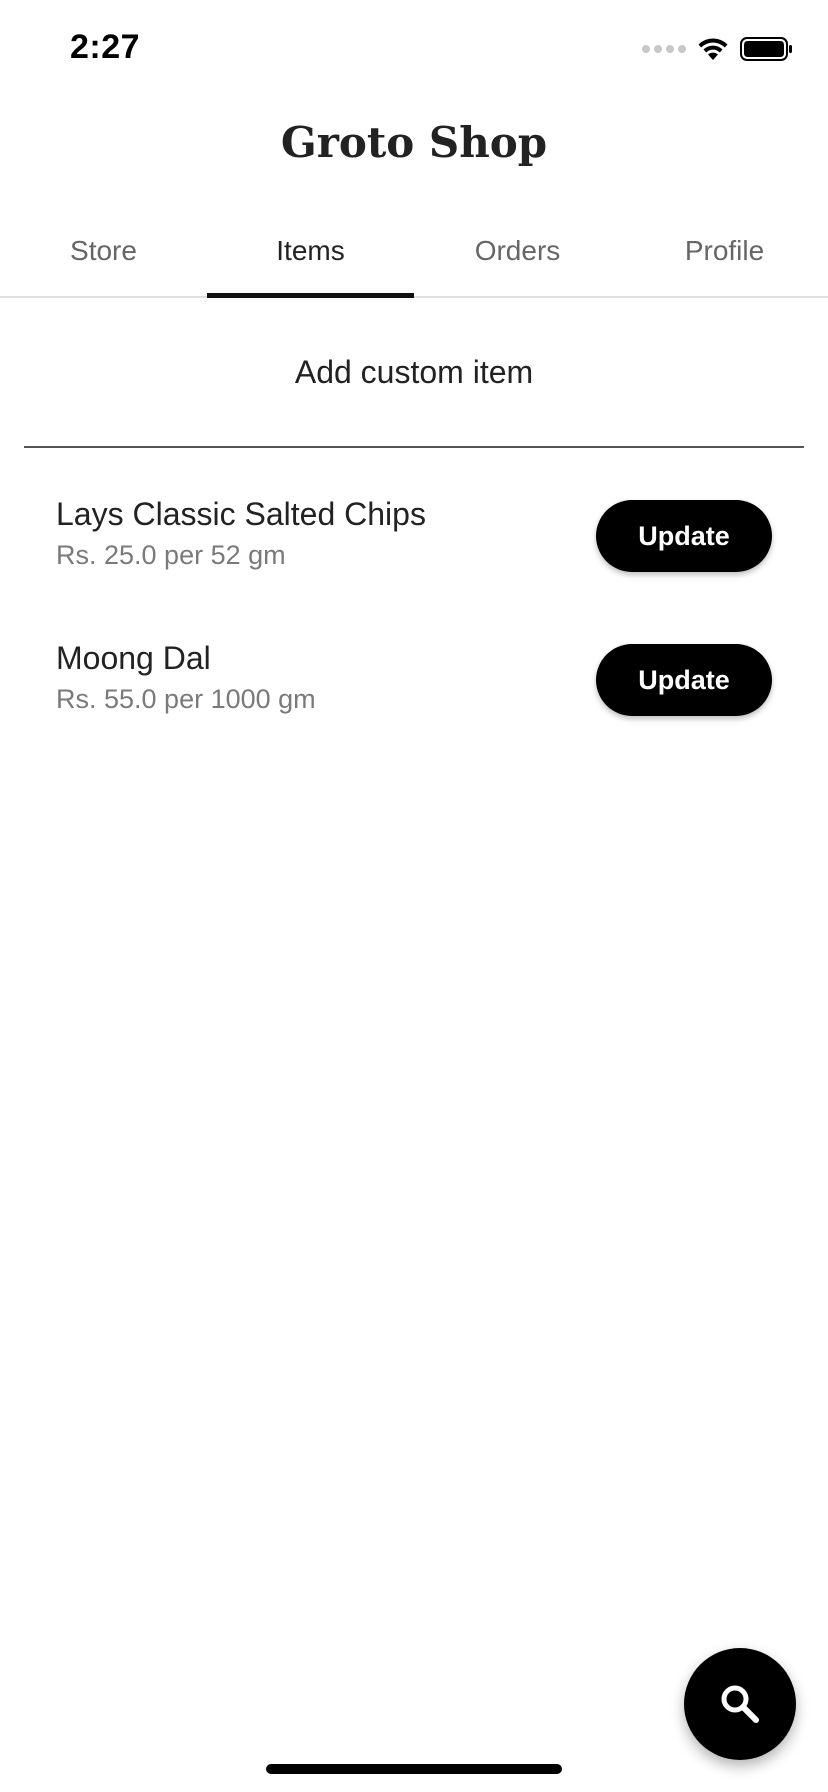 This screenshot has width=828, height=1792. Describe the element at coordinates (241, 514) in the screenshot. I see `item-name: Lays Classic Salted Chips` at that location.